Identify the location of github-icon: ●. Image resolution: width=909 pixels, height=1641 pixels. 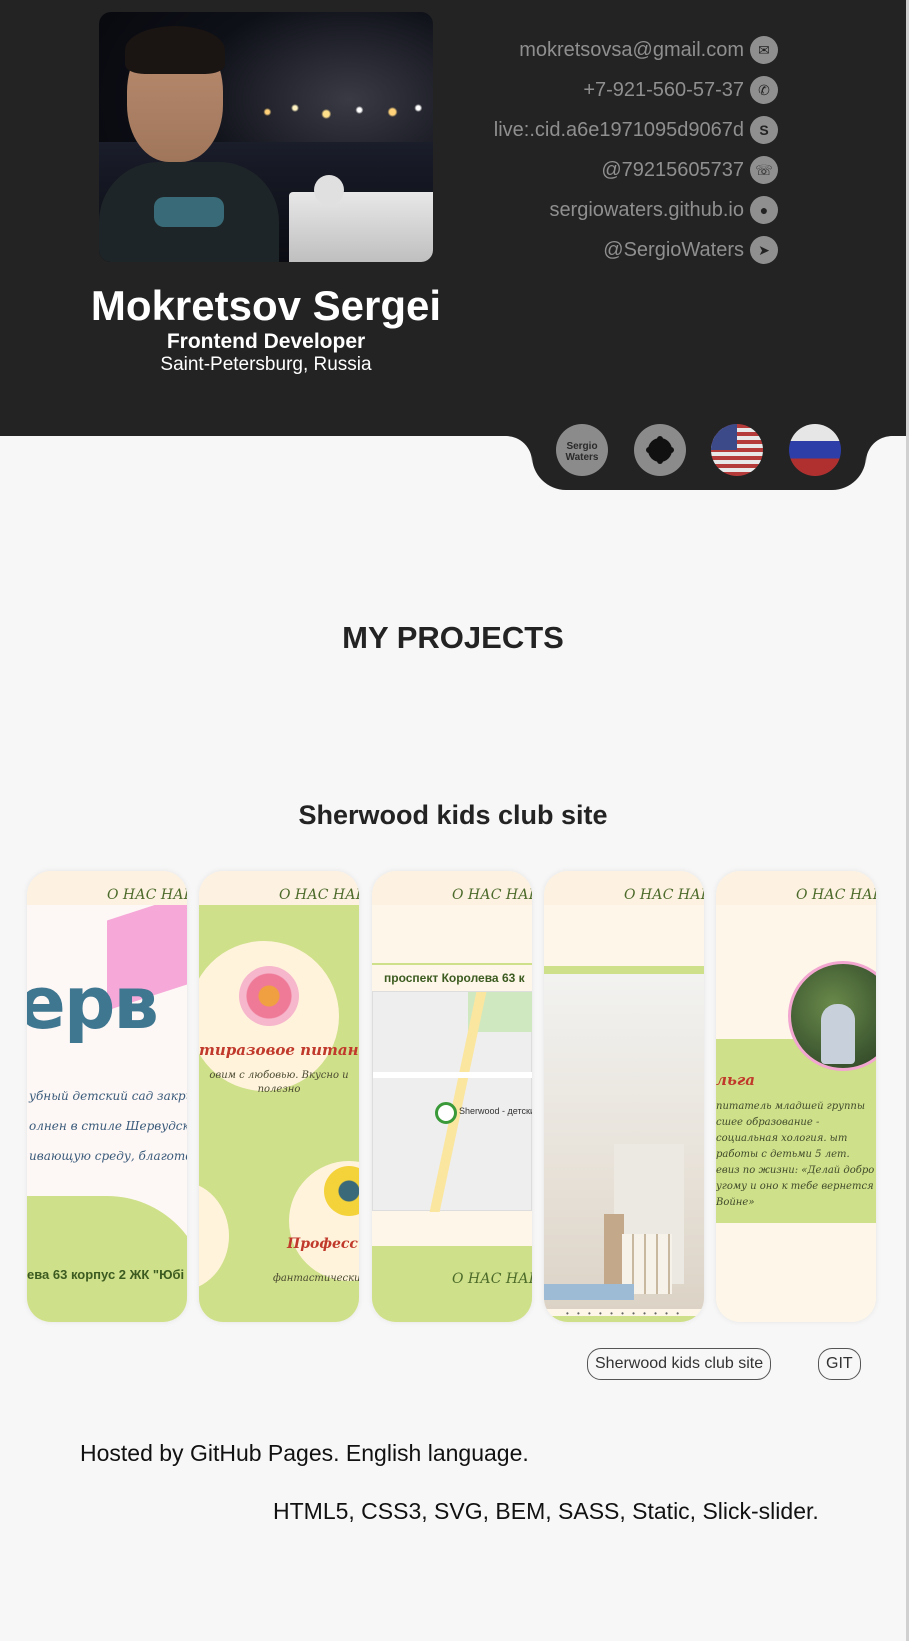
(764, 210).